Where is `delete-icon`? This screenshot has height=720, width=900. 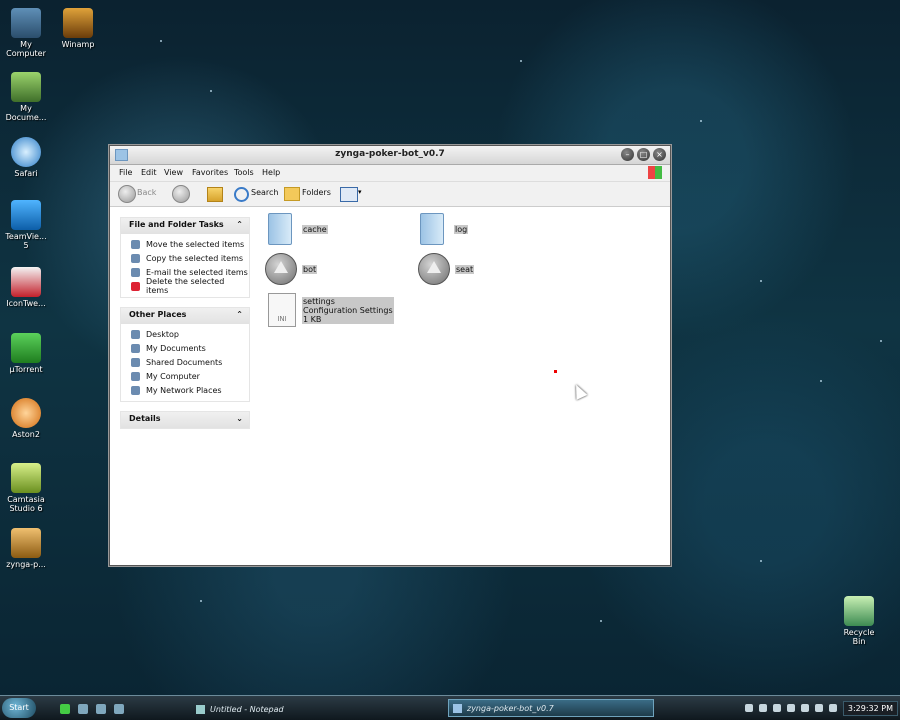 delete-icon is located at coordinates (135, 286).